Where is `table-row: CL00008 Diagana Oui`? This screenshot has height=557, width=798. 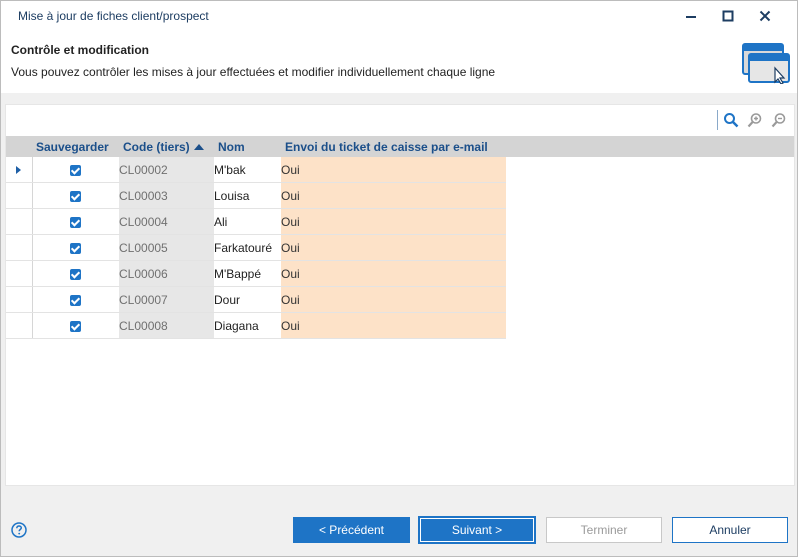
table-row: CL00008 Diagana Oui is located at coordinates (400, 325).